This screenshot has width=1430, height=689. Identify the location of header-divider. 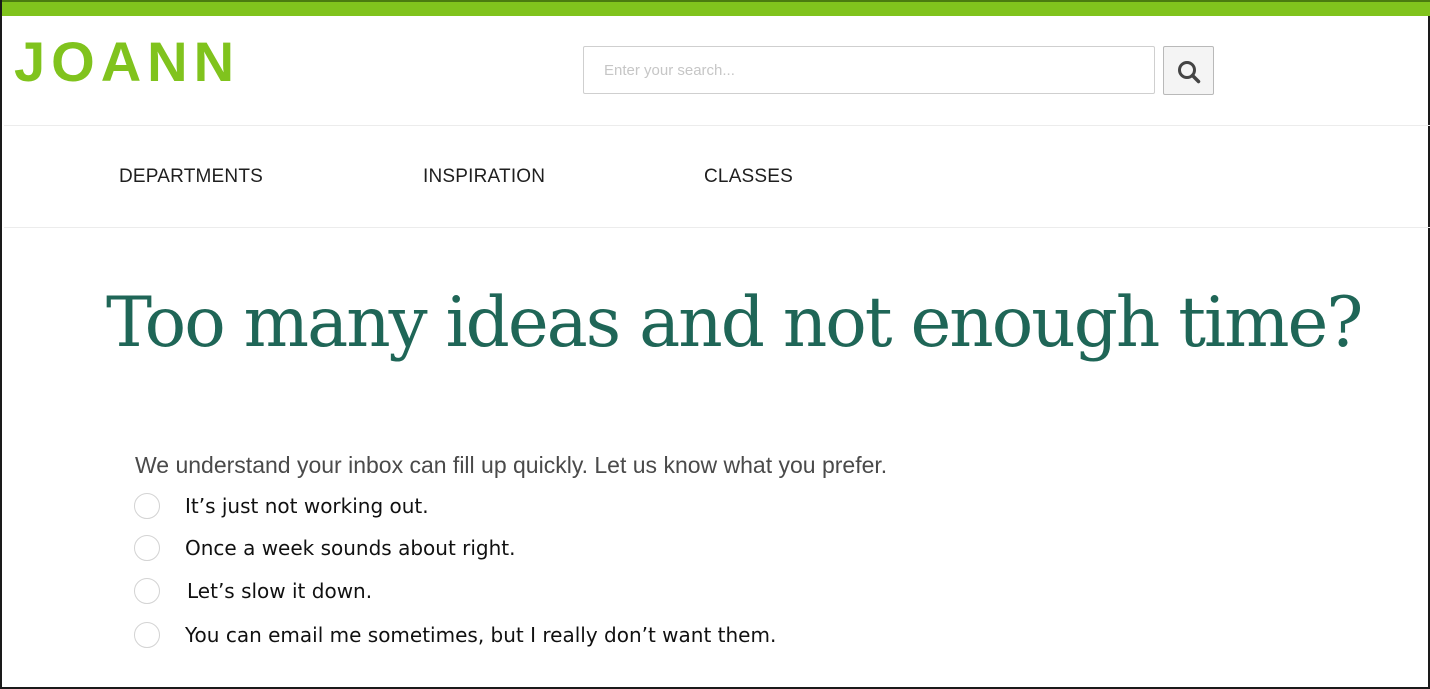
(717, 125).